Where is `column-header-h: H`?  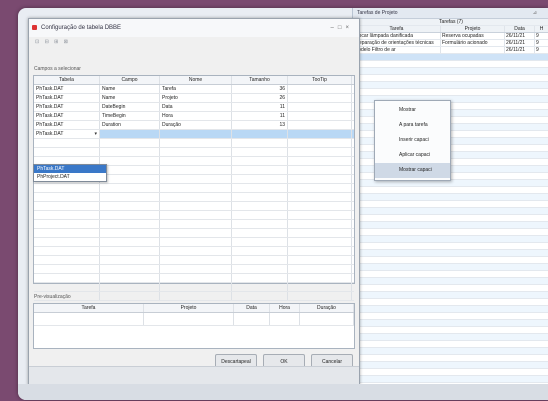
column-header-h: H is located at coordinates (541, 29).